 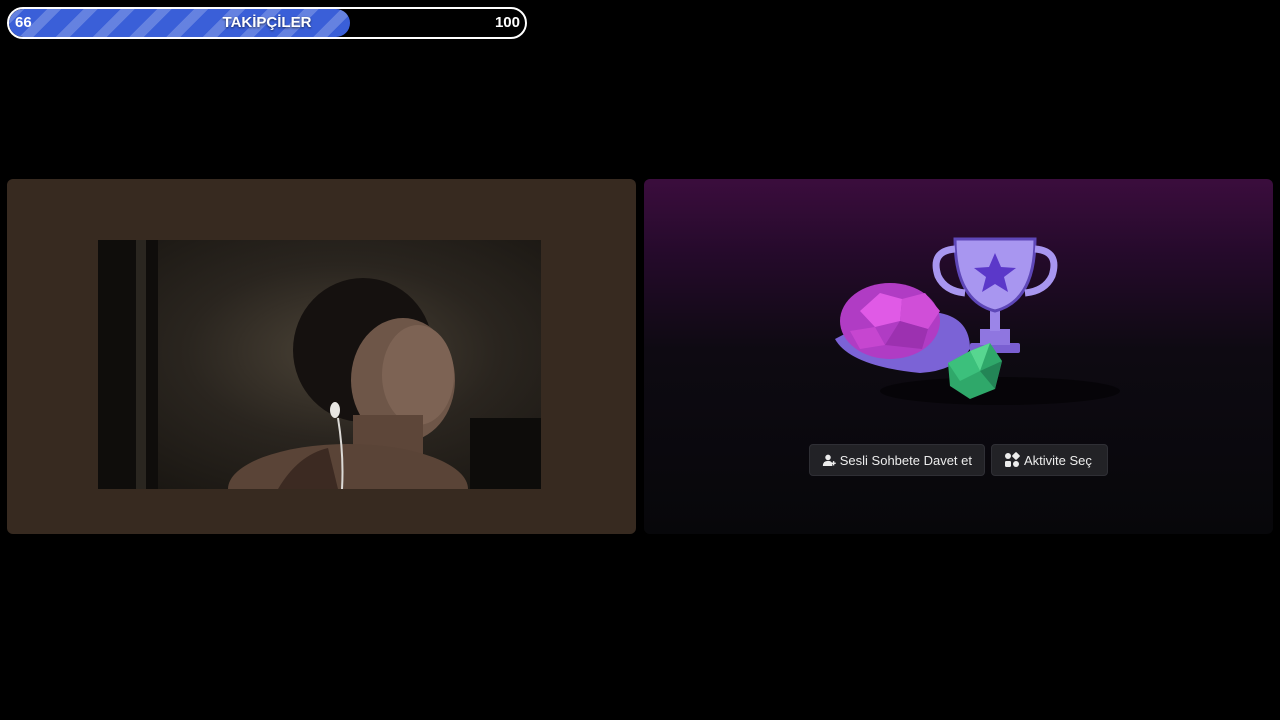 I want to click on webcam-person-image, so click(x=319, y=364).